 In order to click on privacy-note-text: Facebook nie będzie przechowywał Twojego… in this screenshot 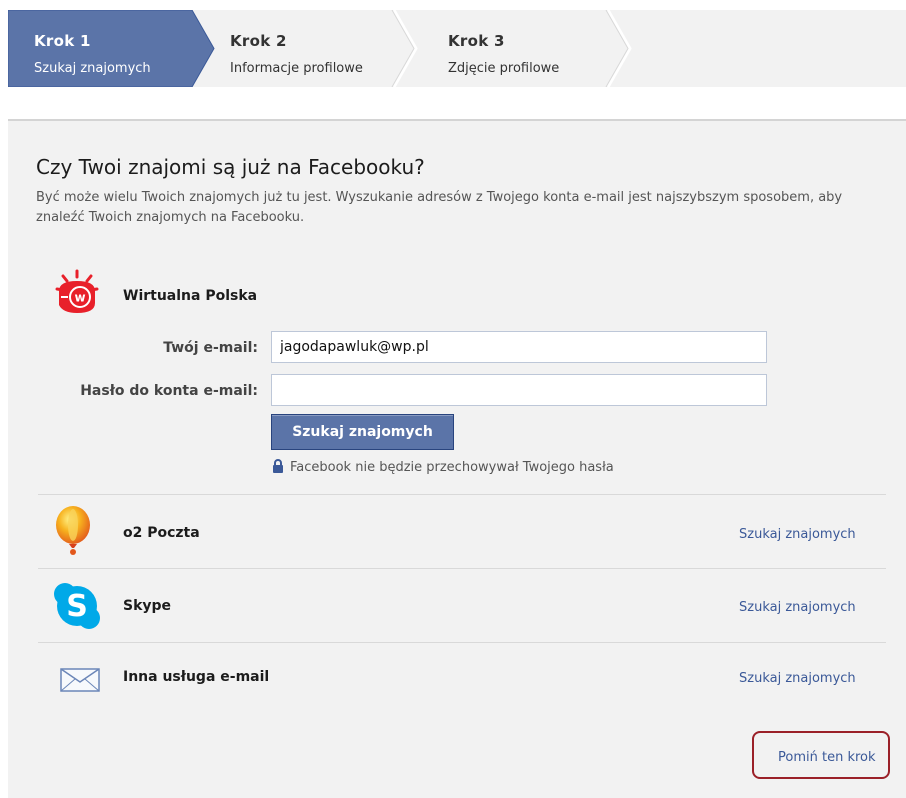, I will do `click(452, 467)`.